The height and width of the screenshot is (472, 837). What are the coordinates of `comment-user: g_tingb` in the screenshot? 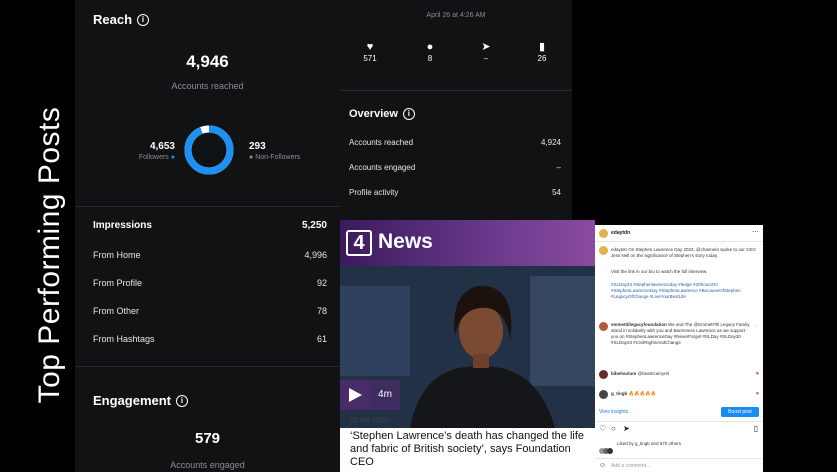 It's located at (619, 393).